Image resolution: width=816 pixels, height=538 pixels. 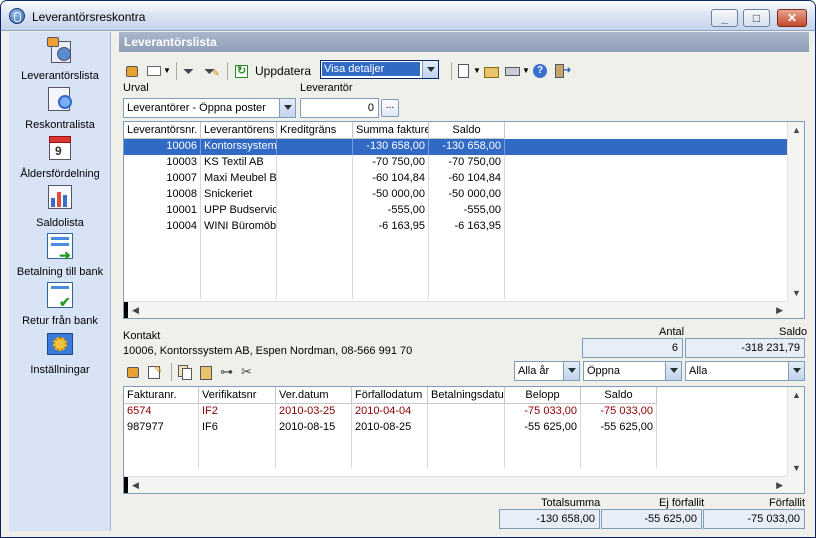 What do you see at coordinates (390, 395) in the screenshot?
I see `column-header: Förfallodatum` at bounding box center [390, 395].